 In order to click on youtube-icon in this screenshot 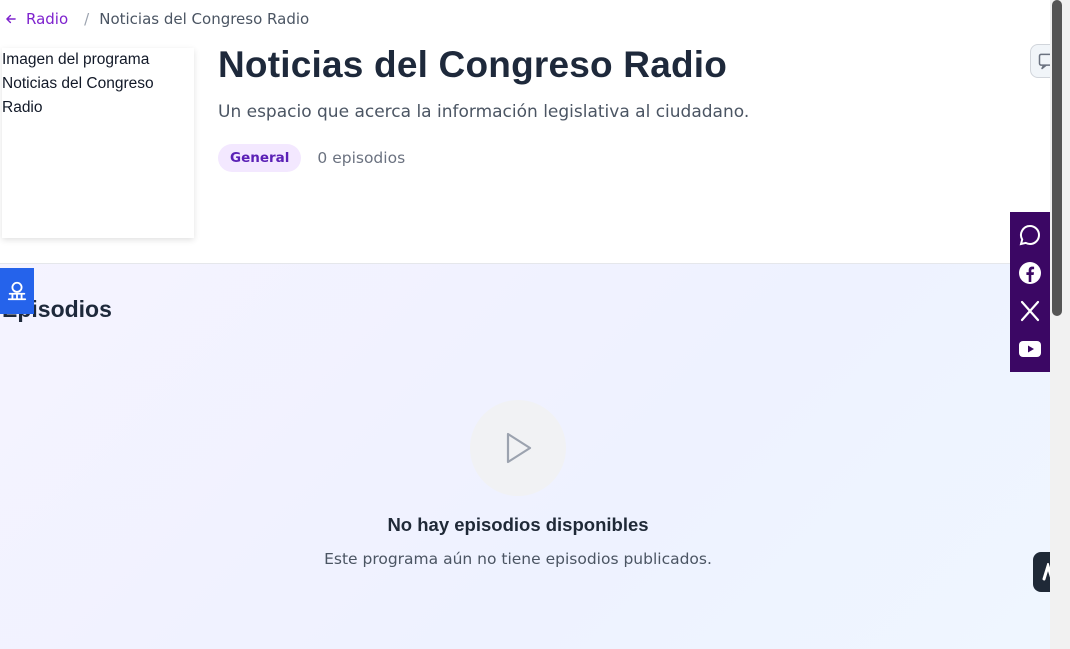, I will do `click(1030, 349)`.